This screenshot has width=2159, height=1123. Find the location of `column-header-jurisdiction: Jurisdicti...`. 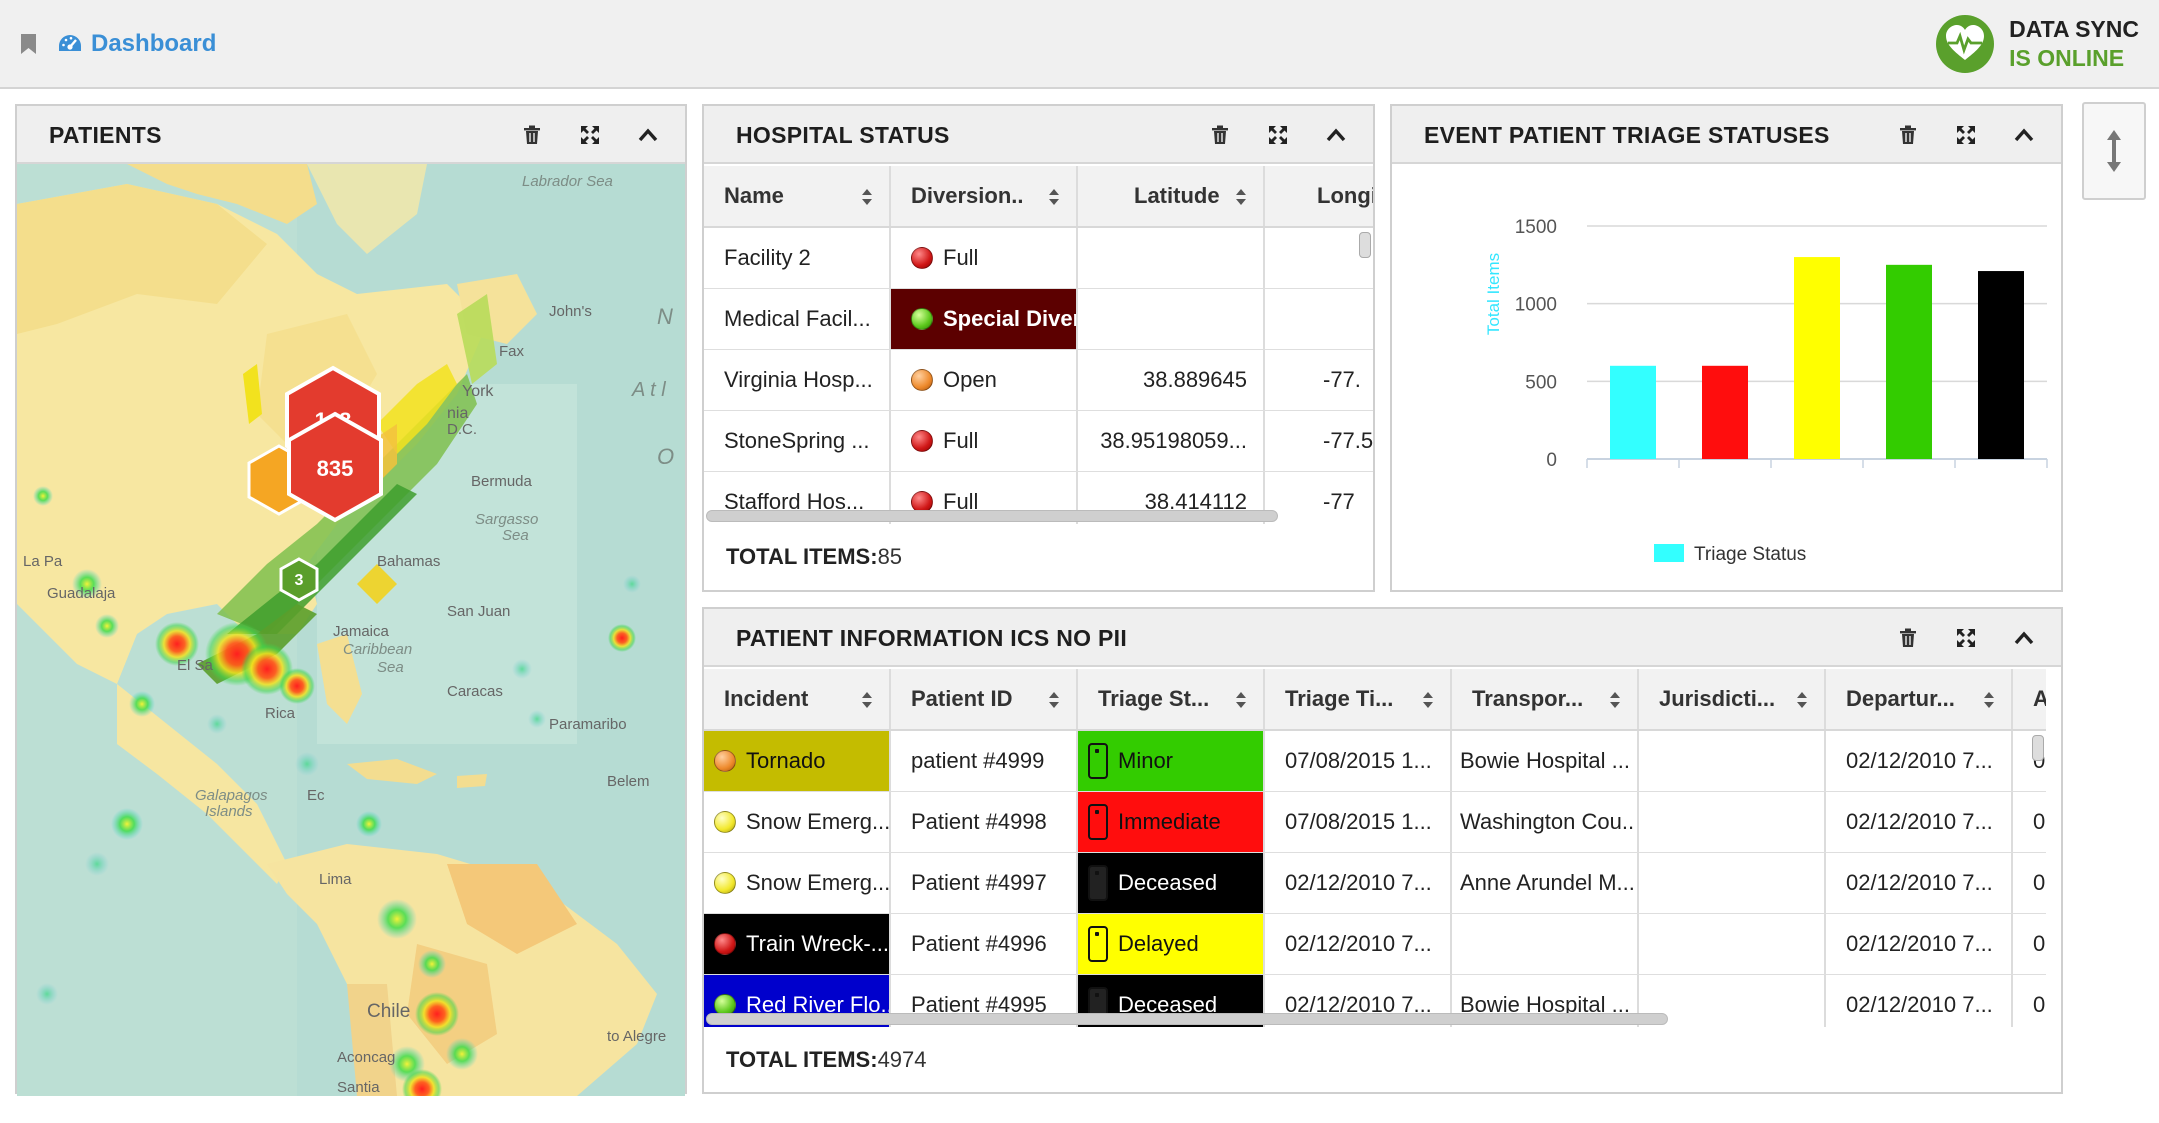

column-header-jurisdiction: Jurisdicti... is located at coordinates (1732, 699).